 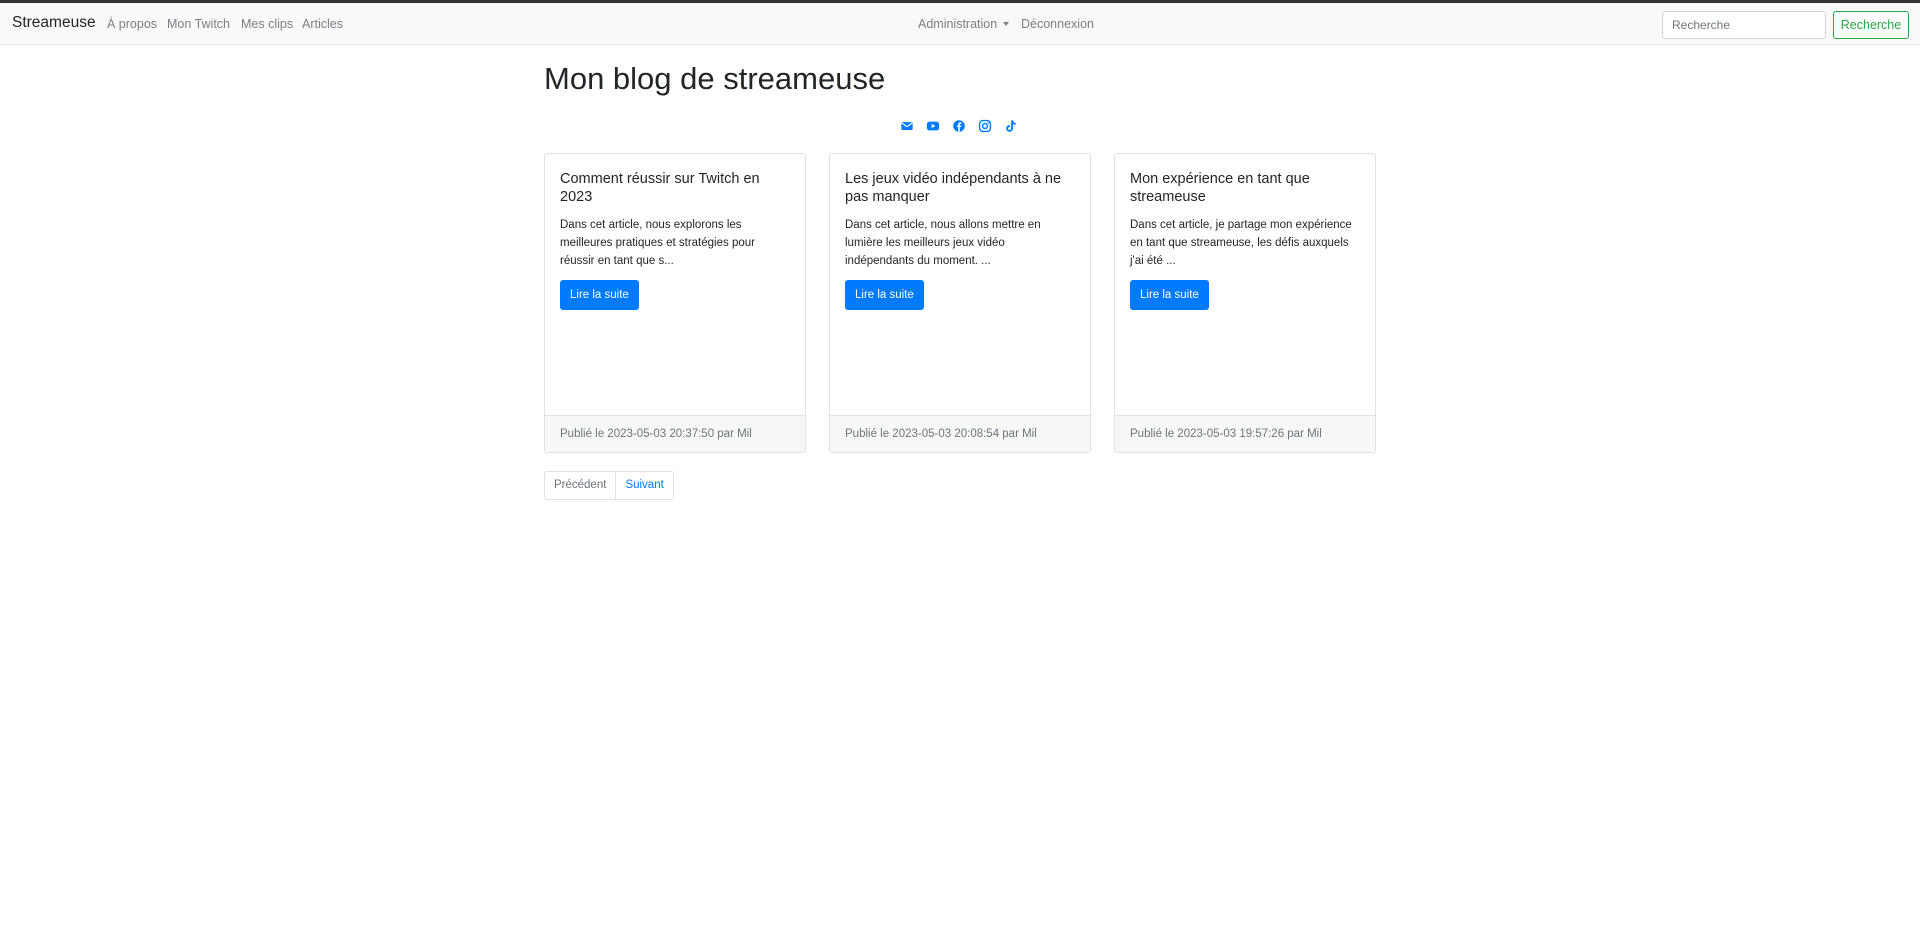 I want to click on search-button: Recherche, so click(x=1871, y=25).